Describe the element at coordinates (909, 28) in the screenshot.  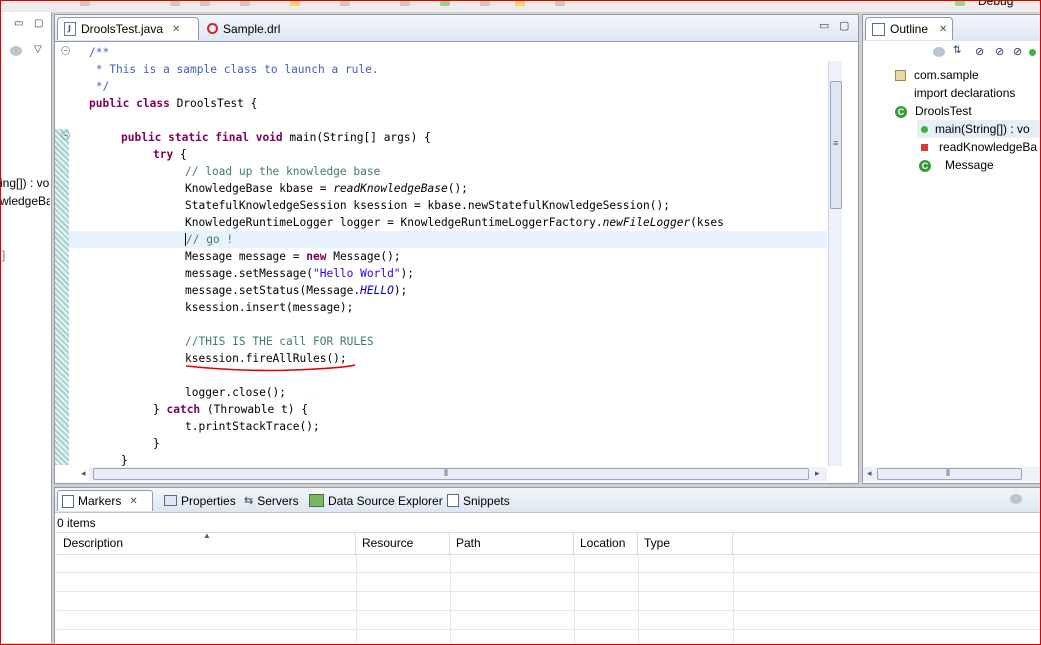
I see `tab-outline: Outline ✕` at that location.